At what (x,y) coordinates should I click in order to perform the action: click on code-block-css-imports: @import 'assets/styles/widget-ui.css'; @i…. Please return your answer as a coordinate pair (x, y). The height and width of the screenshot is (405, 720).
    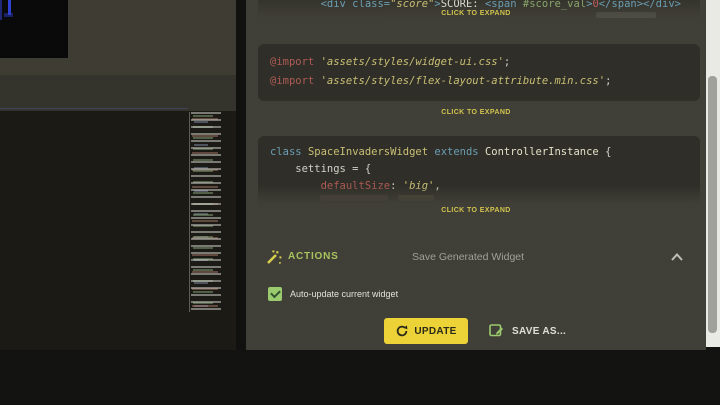
    Looking at the image, I should click on (479, 72).